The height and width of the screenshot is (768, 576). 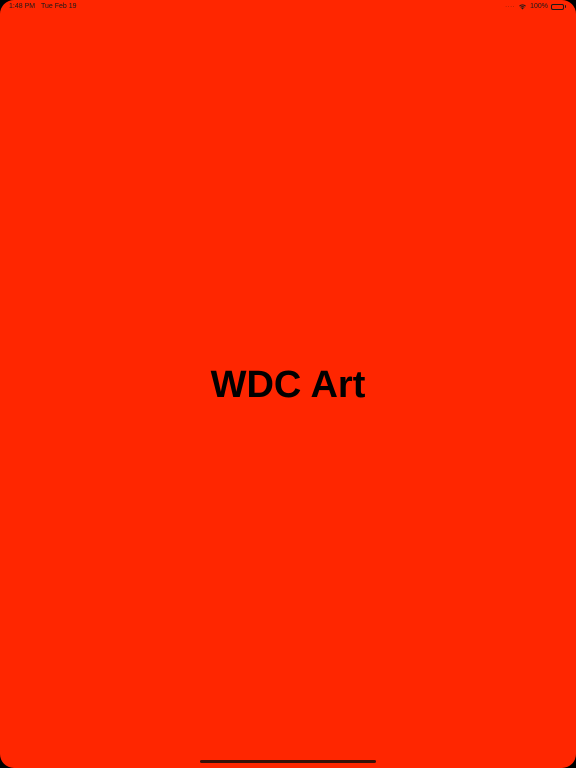 What do you see at coordinates (59, 6) in the screenshot?
I see `status-date: Tue Feb 19` at bounding box center [59, 6].